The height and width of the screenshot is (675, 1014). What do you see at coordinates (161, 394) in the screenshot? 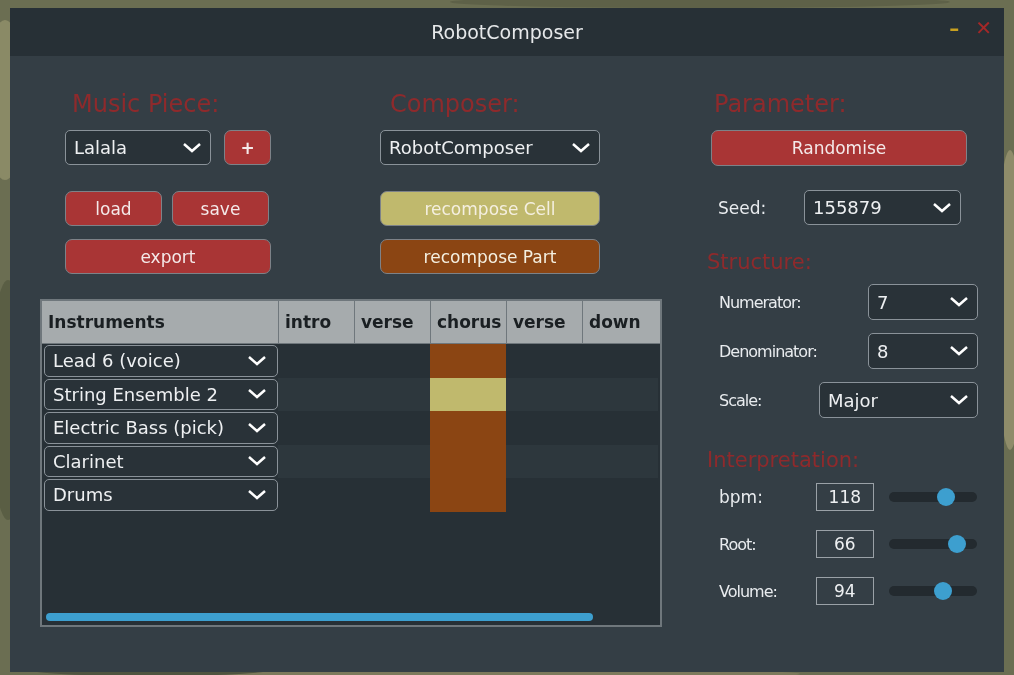
I see `instrument-dropdown: String Ensemble 2` at bounding box center [161, 394].